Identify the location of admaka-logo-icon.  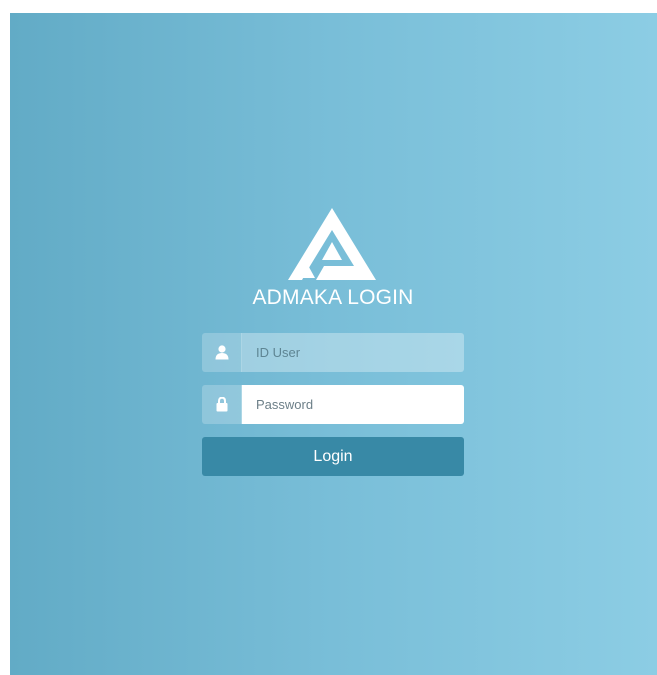
(332, 244).